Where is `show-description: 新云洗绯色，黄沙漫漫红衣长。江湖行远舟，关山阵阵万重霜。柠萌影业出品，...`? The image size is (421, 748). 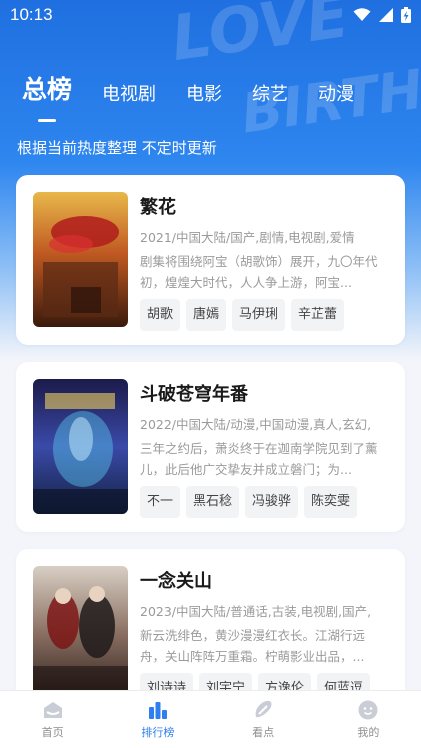
show-description: 新云洗绯色，黄沙漫漫红衣长。江湖行远舟，关山阵阵万重霜。柠萌影业出品，... is located at coordinates (253, 646).